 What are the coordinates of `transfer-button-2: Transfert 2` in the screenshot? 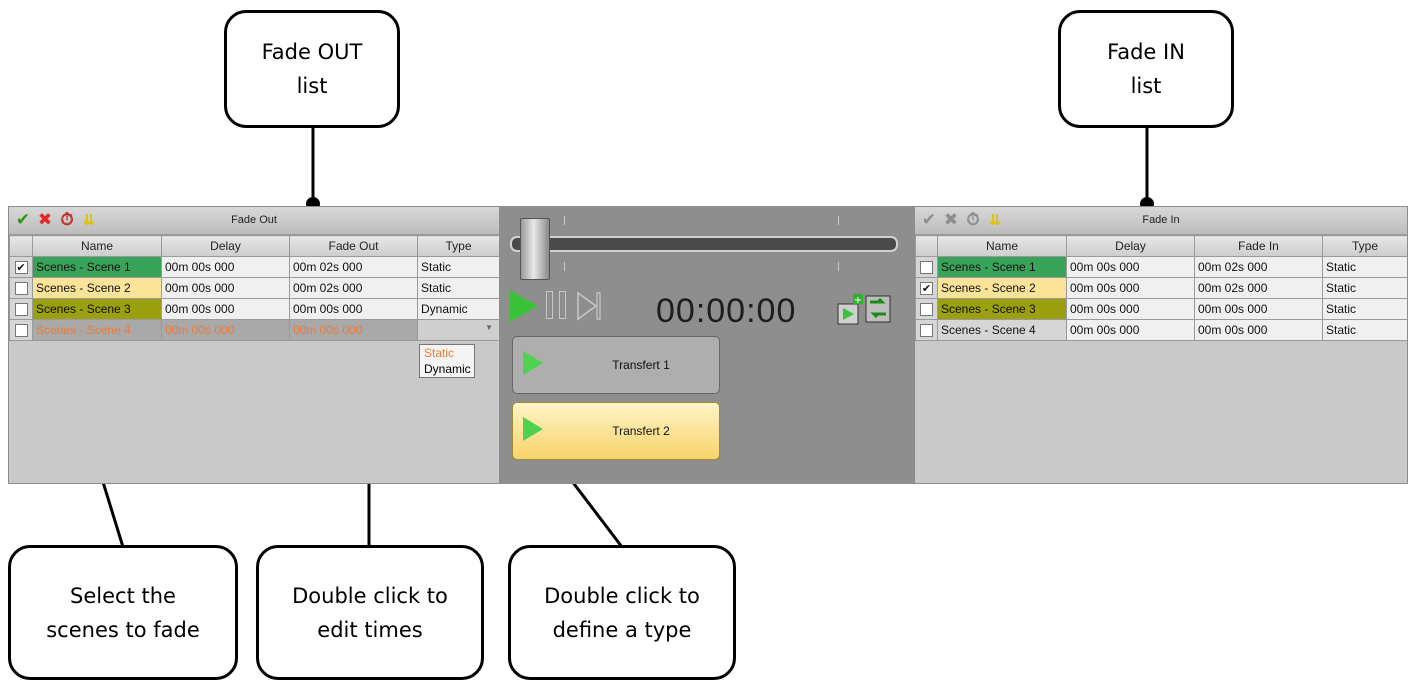 It's located at (616, 431).